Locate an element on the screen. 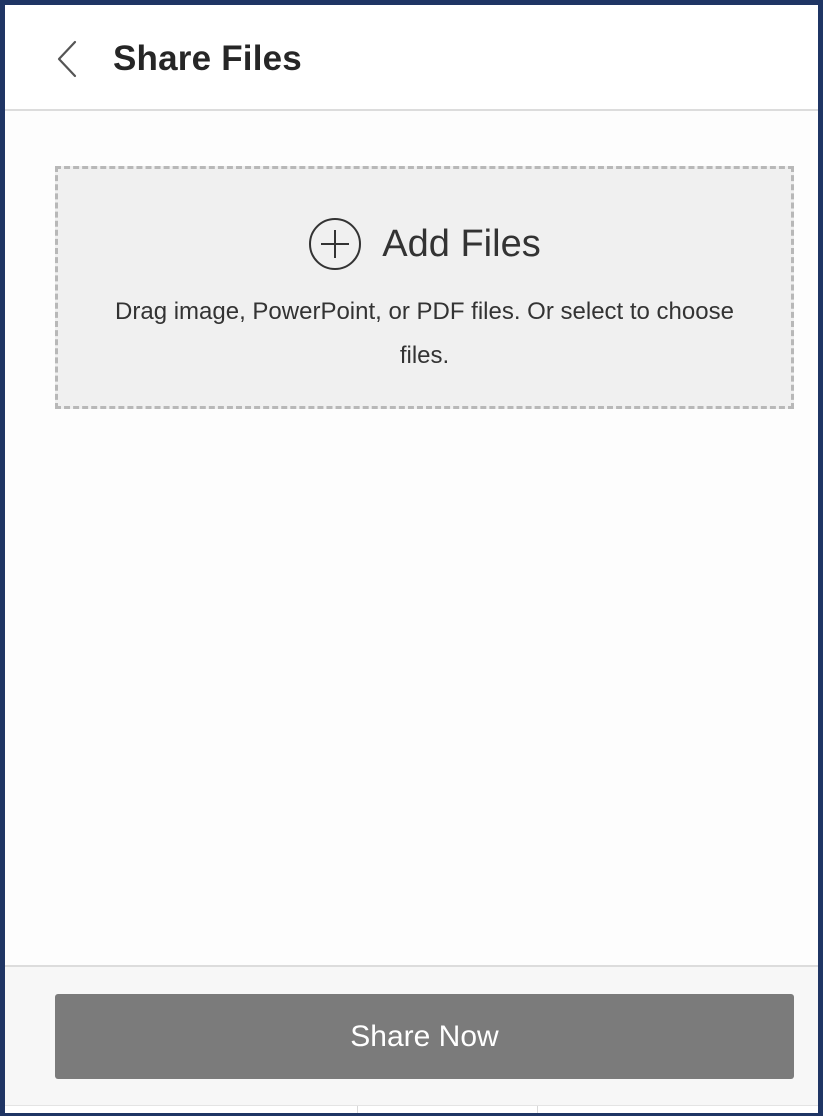  panel-header: Share Files is located at coordinates (411, 58).